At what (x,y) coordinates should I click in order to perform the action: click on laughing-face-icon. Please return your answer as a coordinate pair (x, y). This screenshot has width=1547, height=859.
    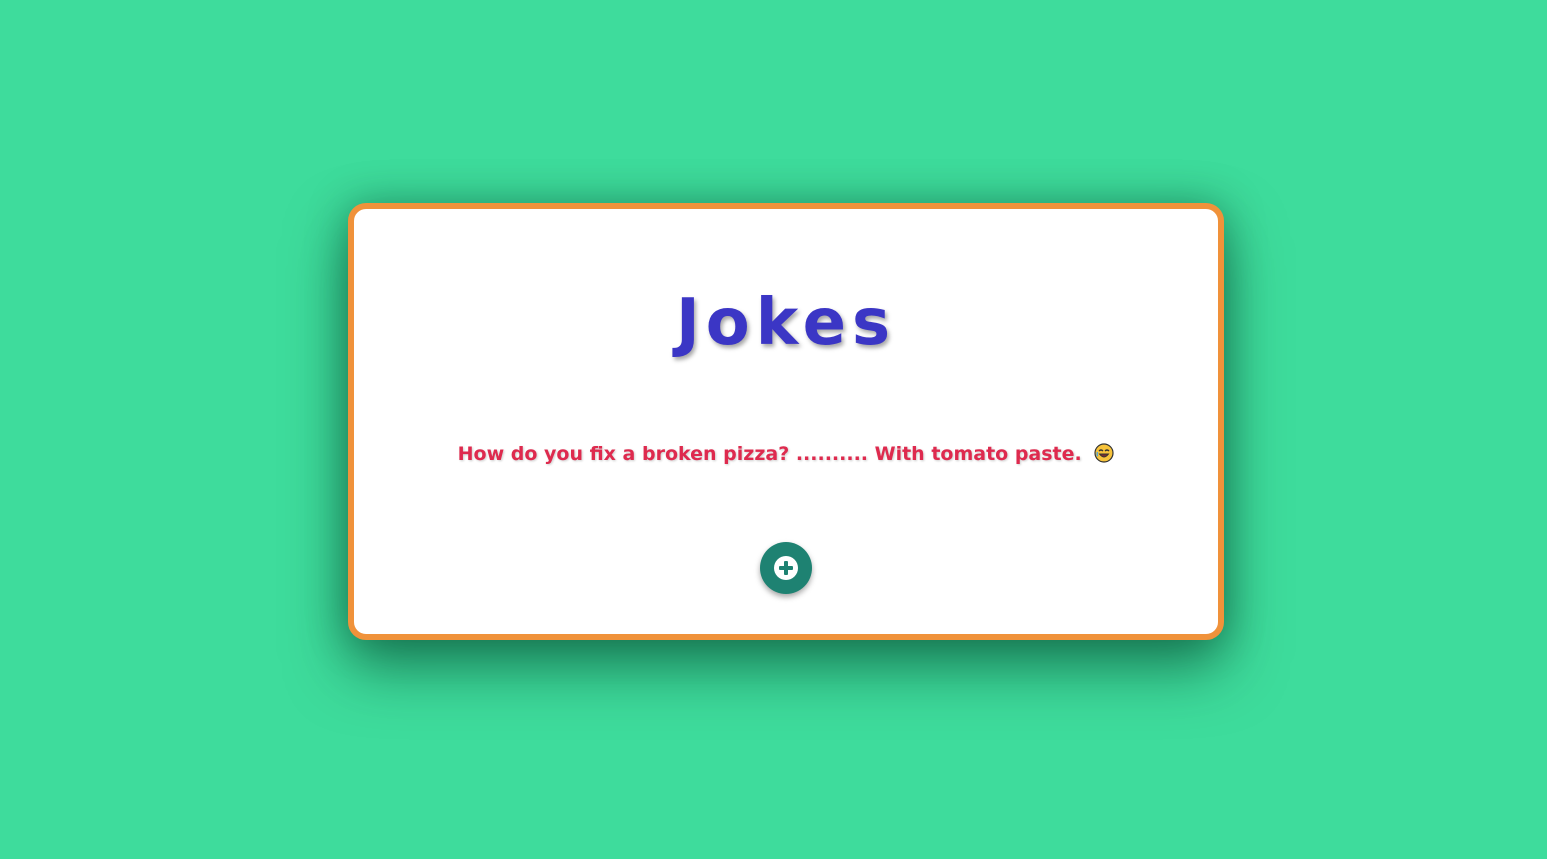
    Looking at the image, I should click on (1104, 453).